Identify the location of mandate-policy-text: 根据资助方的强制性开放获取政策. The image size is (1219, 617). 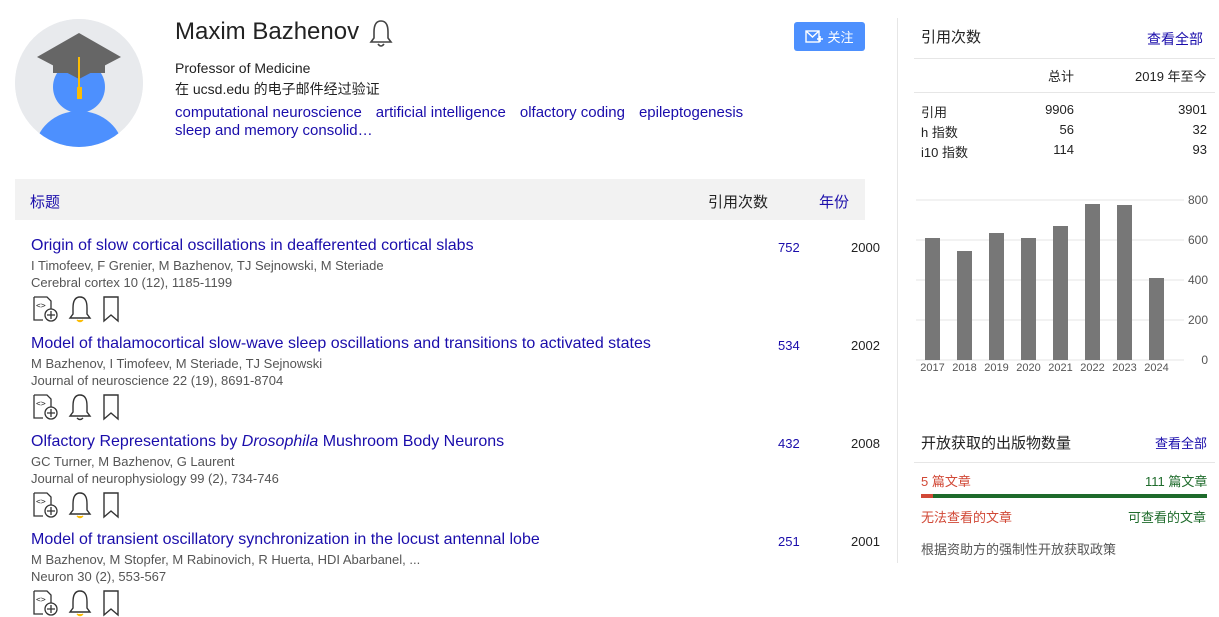
(1019, 549).